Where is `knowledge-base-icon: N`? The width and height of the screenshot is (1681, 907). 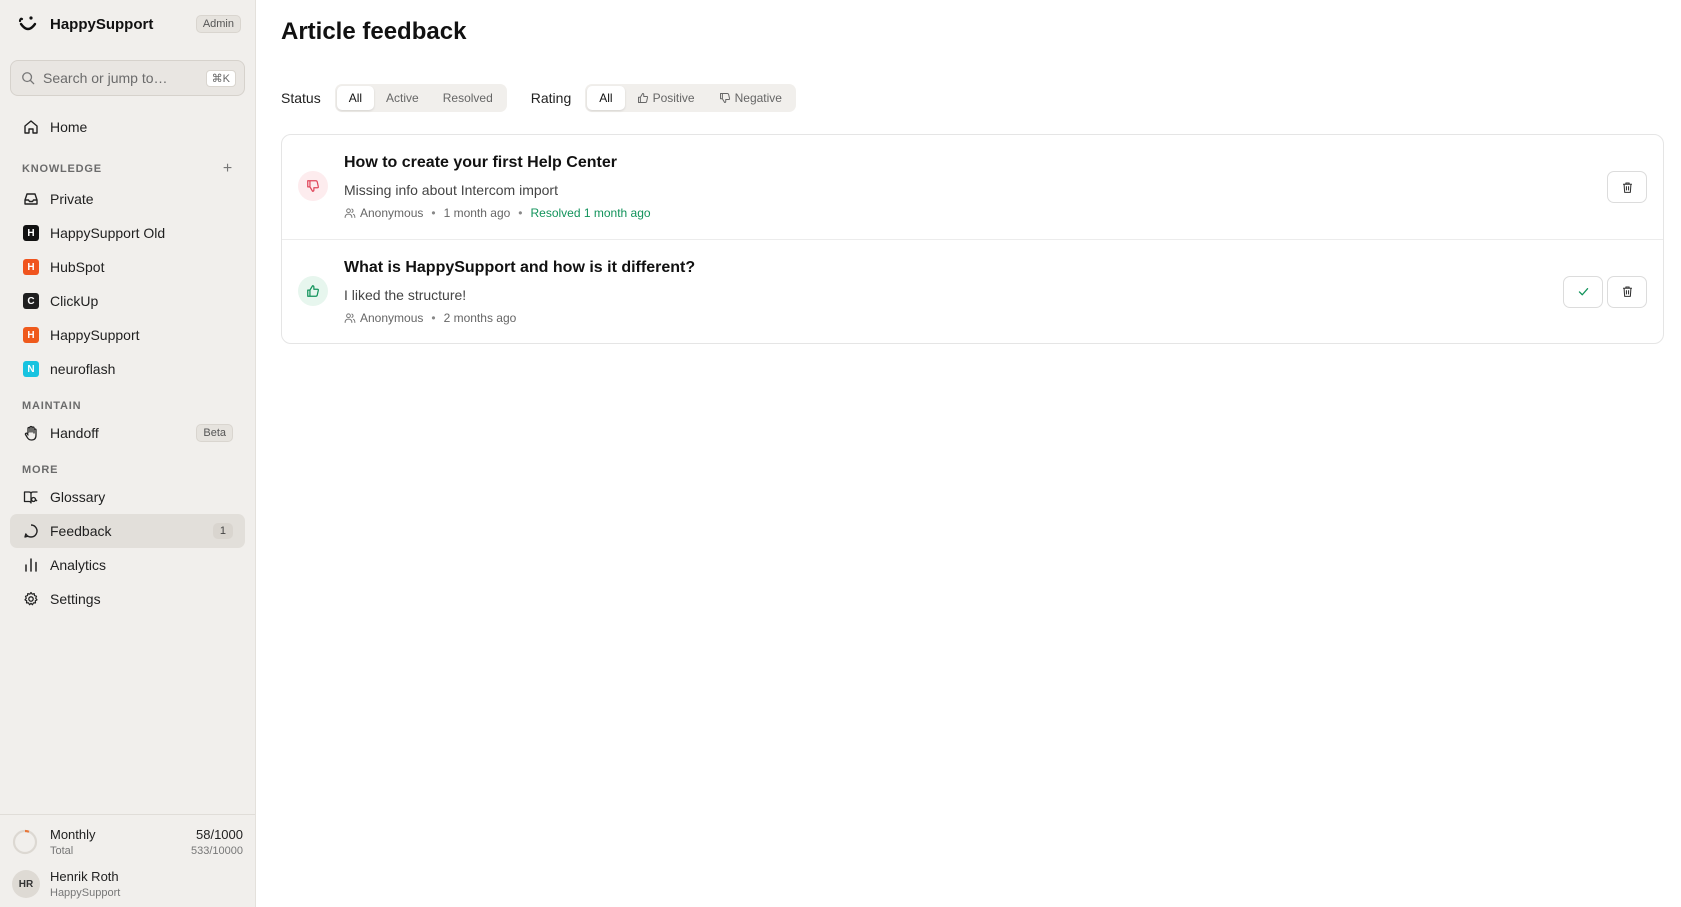
knowledge-base-icon: N is located at coordinates (31, 369).